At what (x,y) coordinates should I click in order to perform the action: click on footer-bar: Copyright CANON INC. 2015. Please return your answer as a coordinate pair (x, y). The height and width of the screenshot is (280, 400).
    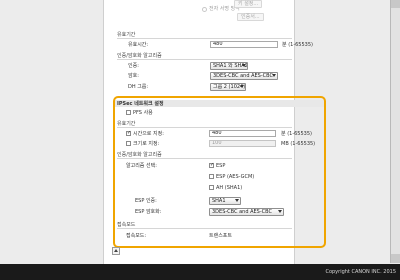
    Looking at the image, I should click on (200, 272).